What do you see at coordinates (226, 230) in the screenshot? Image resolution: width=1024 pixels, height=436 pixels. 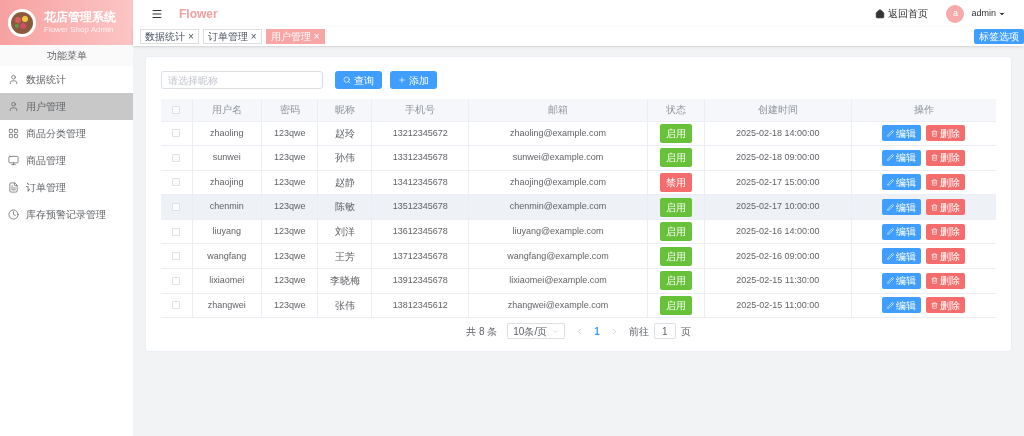 I see `table-cell: liuyang` at bounding box center [226, 230].